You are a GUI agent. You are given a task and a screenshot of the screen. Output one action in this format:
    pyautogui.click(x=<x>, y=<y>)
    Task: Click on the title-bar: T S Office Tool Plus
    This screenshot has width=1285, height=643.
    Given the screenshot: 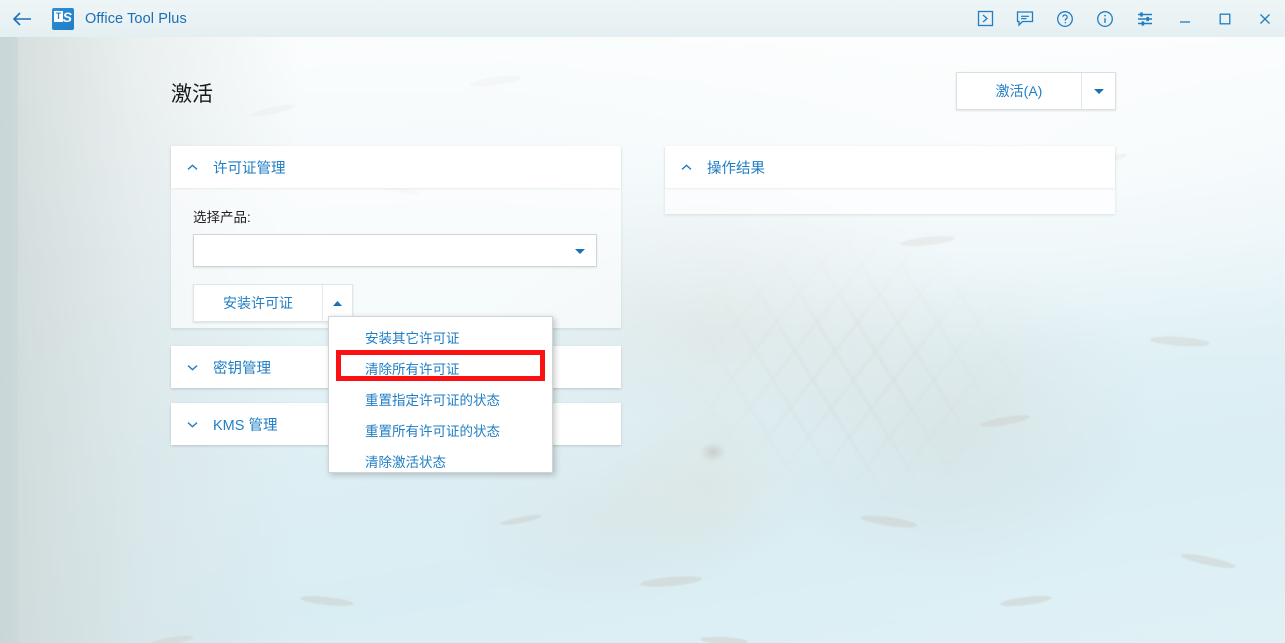 What is the action you would take?
    pyautogui.click(x=642, y=18)
    